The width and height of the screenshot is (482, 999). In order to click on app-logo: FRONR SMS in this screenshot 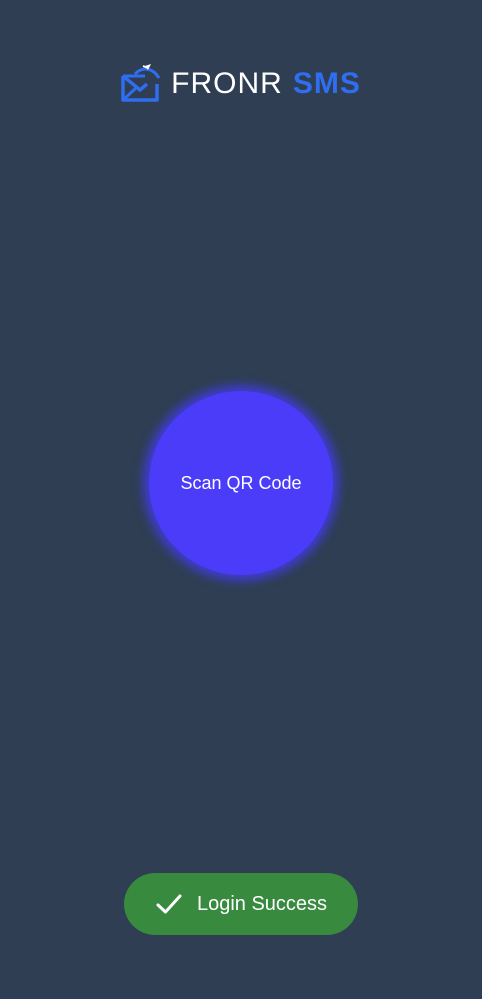, I will do `click(241, 84)`.